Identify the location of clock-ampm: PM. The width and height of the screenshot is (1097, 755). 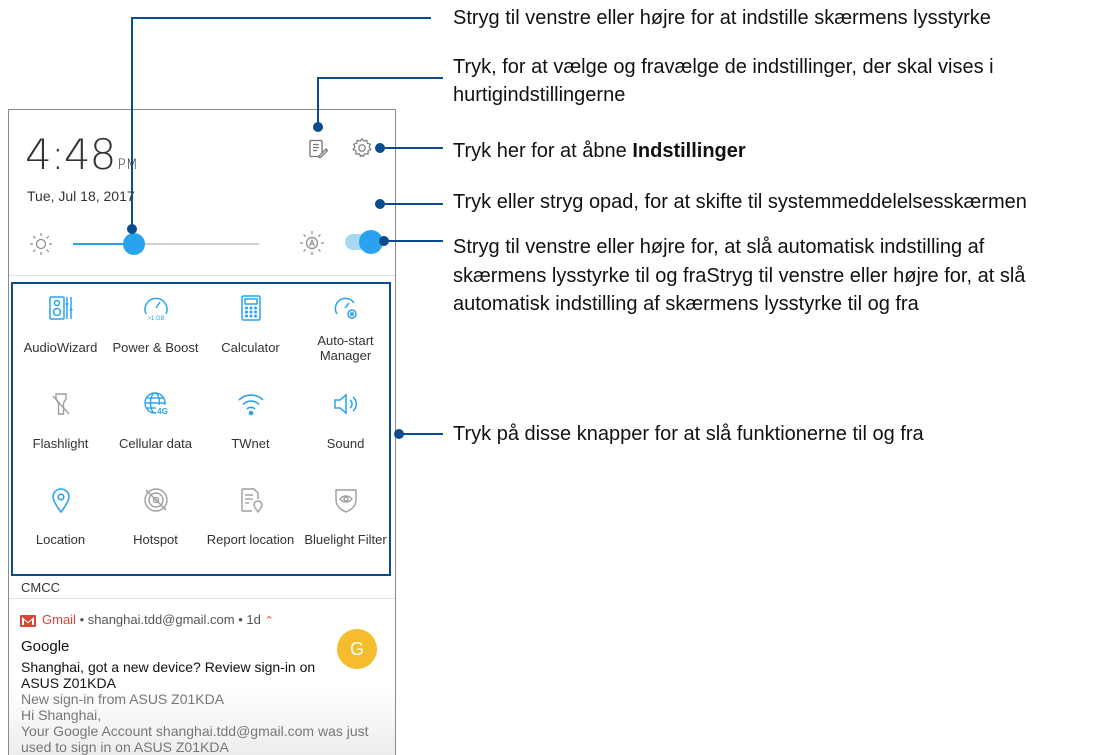
(127, 165).